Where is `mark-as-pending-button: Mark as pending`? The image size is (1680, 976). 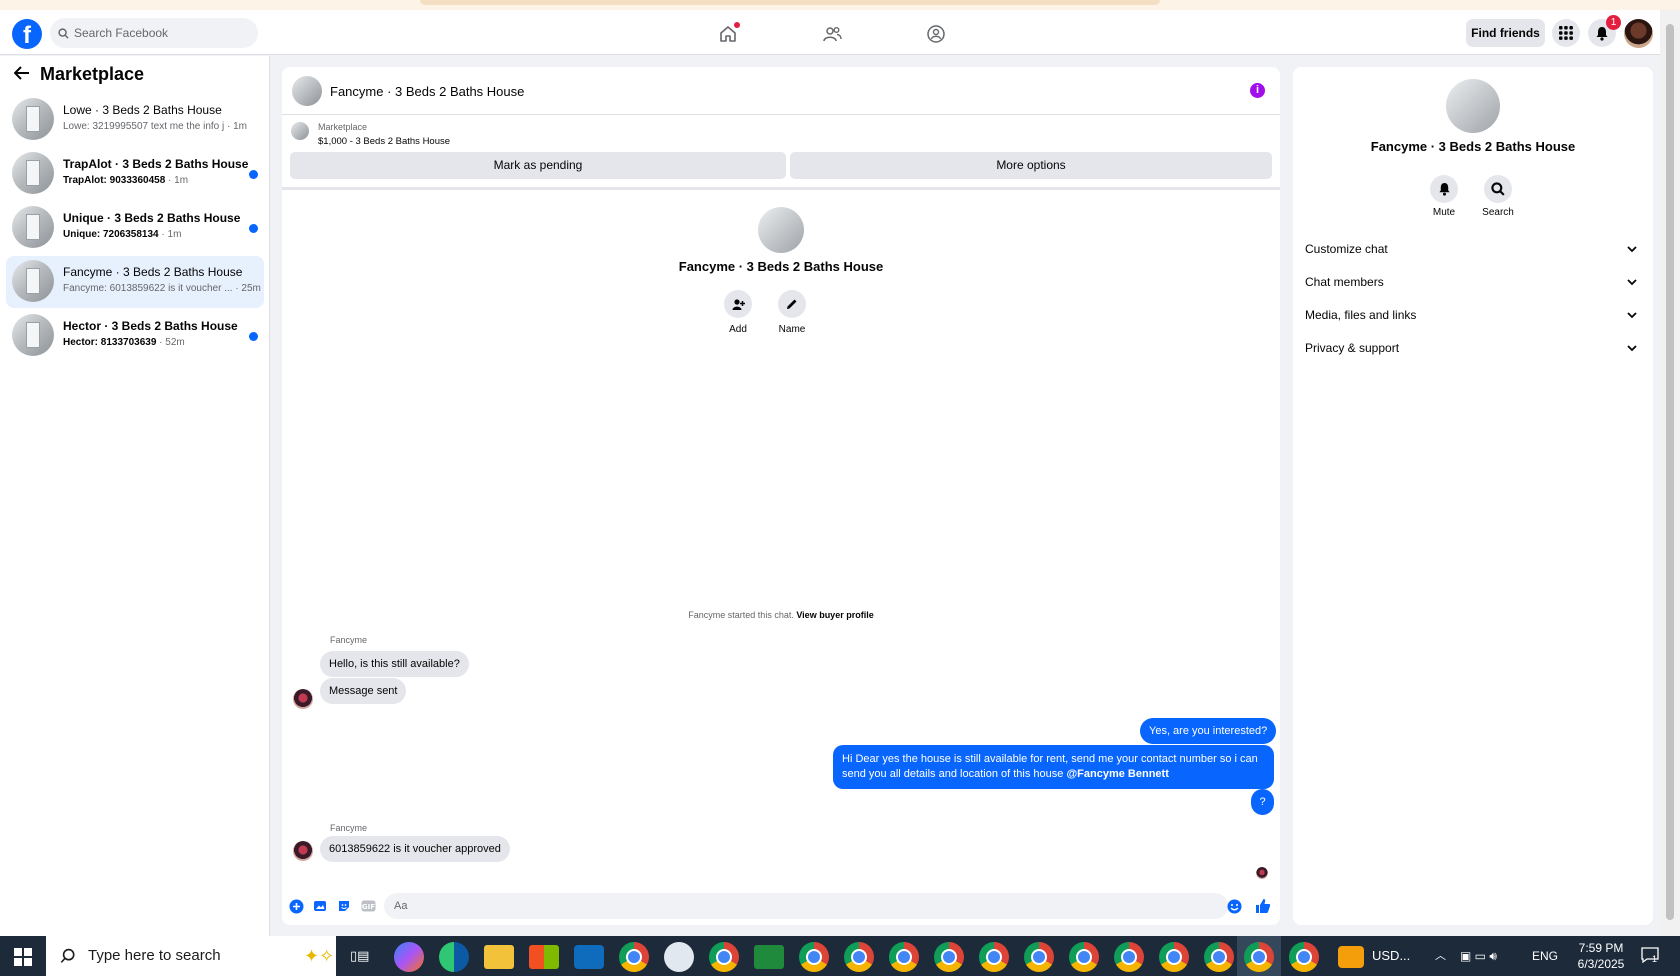 mark-as-pending-button: Mark as pending is located at coordinates (538, 165).